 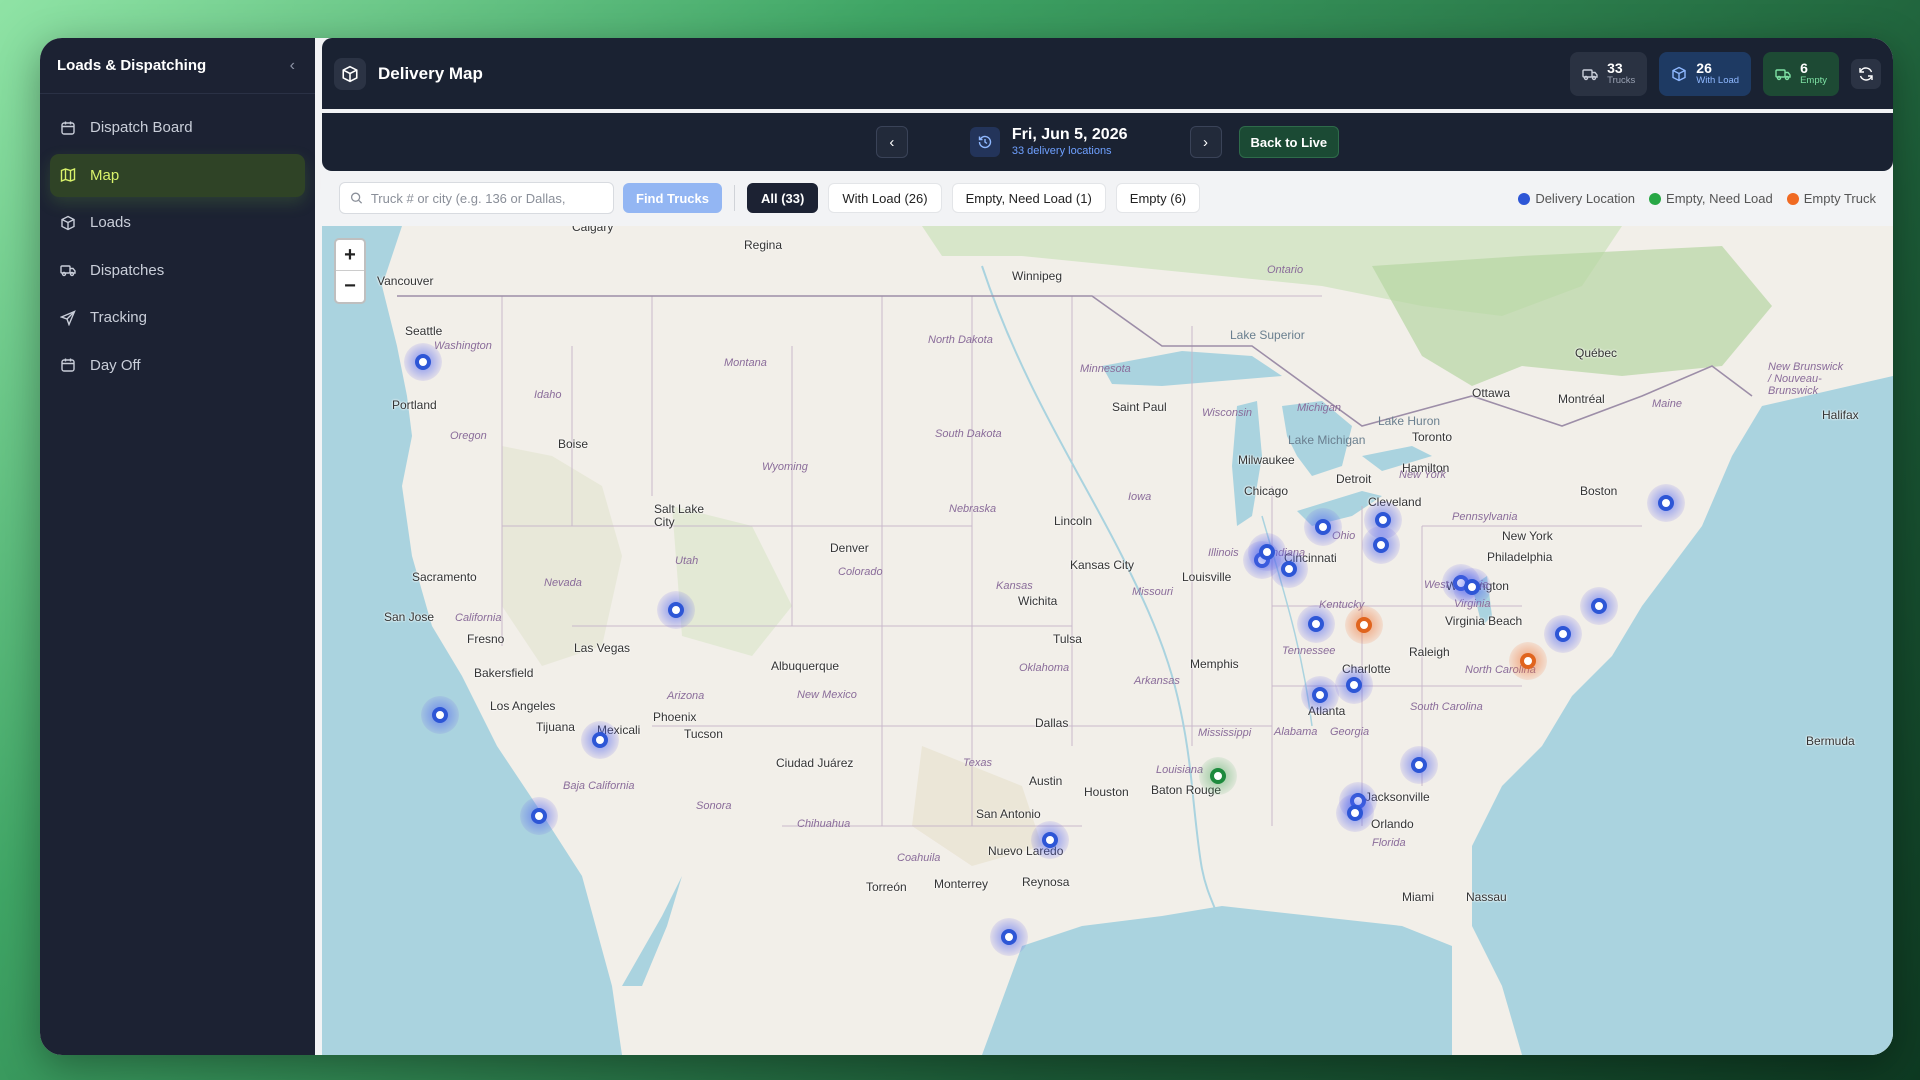 I want to click on sidebar-item-label: Loads, so click(x=110, y=222).